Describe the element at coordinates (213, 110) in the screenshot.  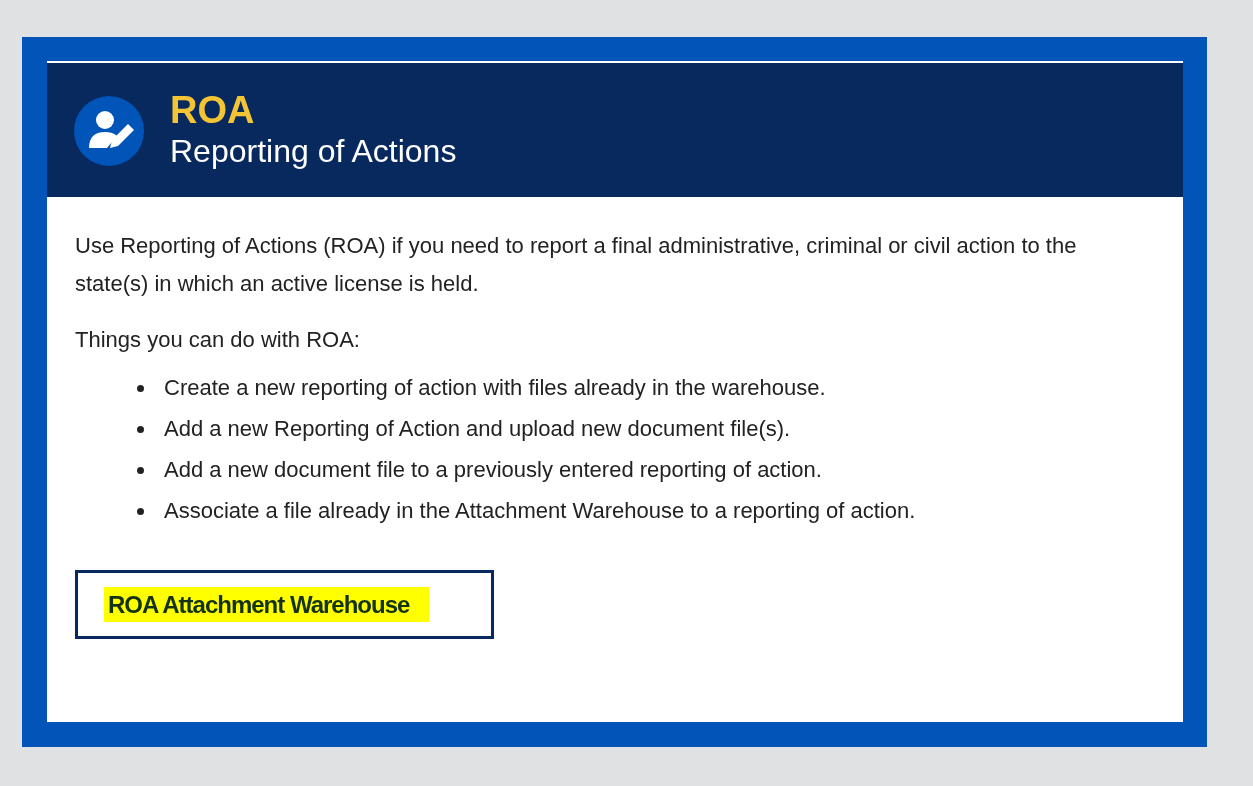
I see `app-title: ROA` at that location.